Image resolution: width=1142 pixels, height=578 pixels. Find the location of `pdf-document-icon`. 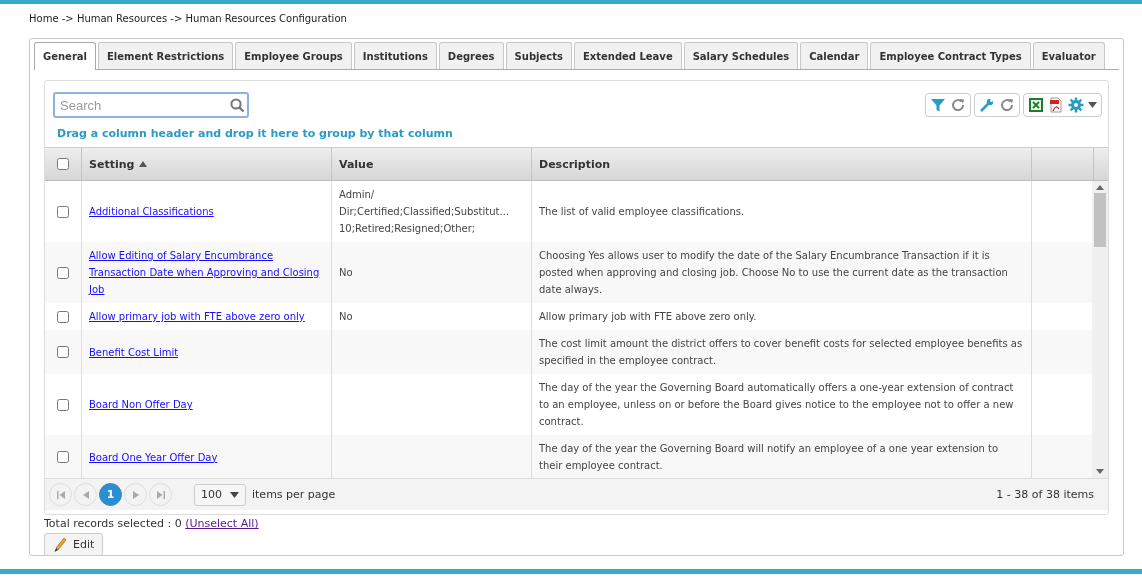

pdf-document-icon is located at coordinates (1056, 105).